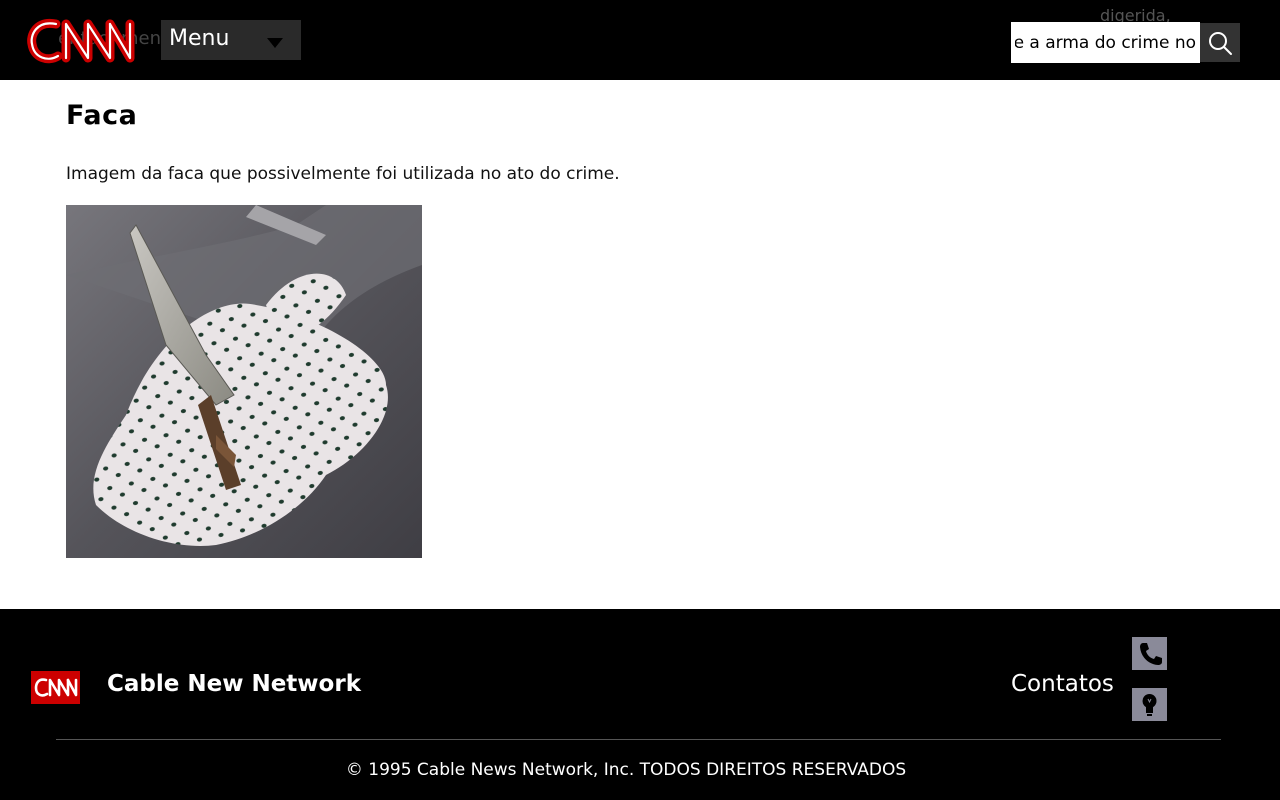 This screenshot has width=1280, height=800. Describe the element at coordinates (102, 115) in the screenshot. I see `page-title: Faca` at that location.